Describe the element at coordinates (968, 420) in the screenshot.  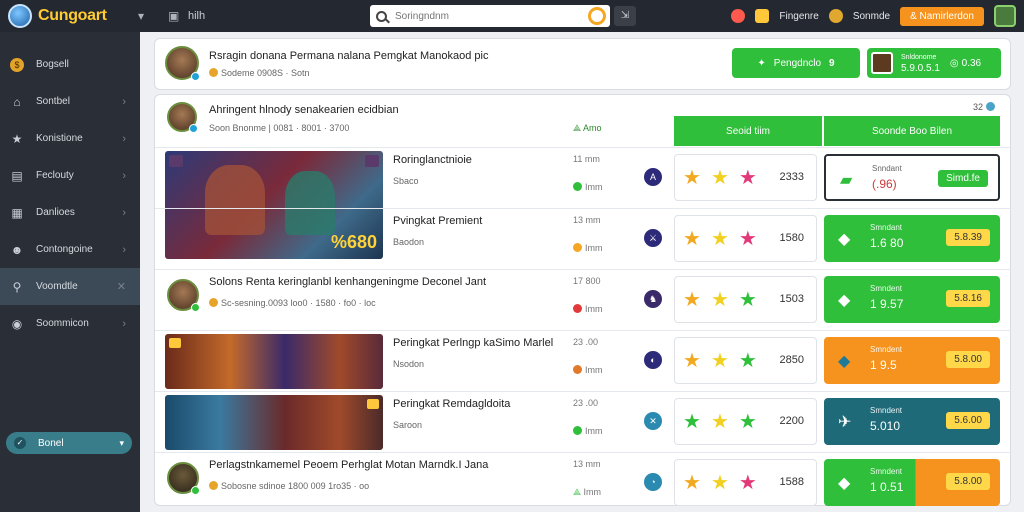
I see `odds-pill: 5.6.00` at that location.